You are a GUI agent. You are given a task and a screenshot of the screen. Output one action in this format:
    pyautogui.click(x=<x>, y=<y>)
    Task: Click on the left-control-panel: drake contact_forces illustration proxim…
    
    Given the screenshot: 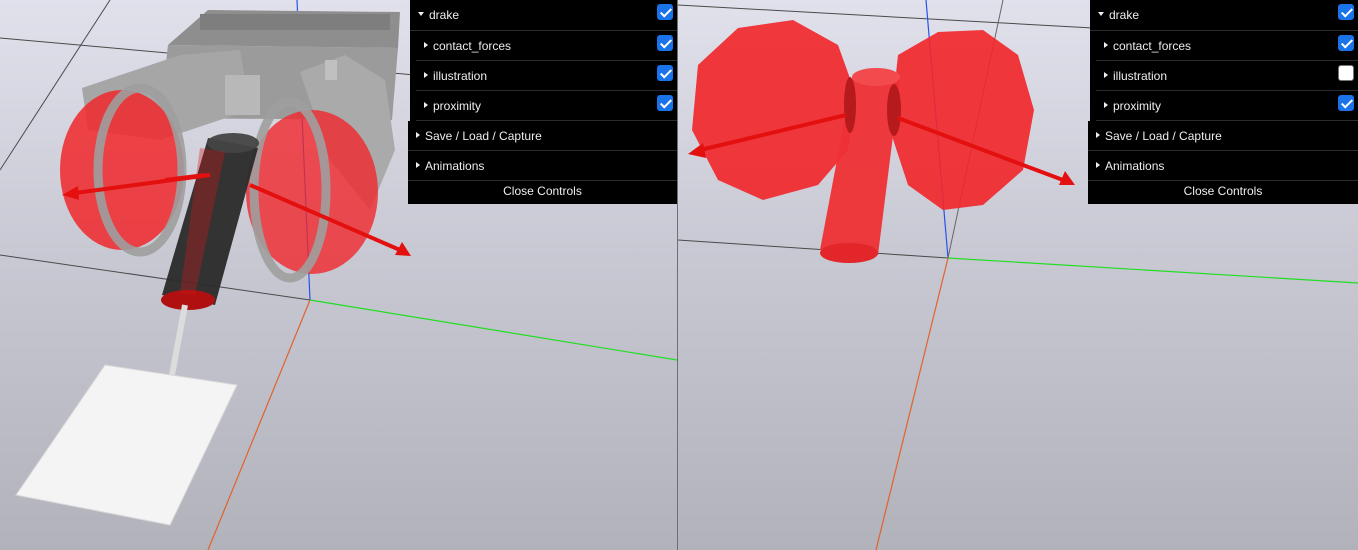 What is the action you would take?
    pyautogui.click(x=543, y=102)
    